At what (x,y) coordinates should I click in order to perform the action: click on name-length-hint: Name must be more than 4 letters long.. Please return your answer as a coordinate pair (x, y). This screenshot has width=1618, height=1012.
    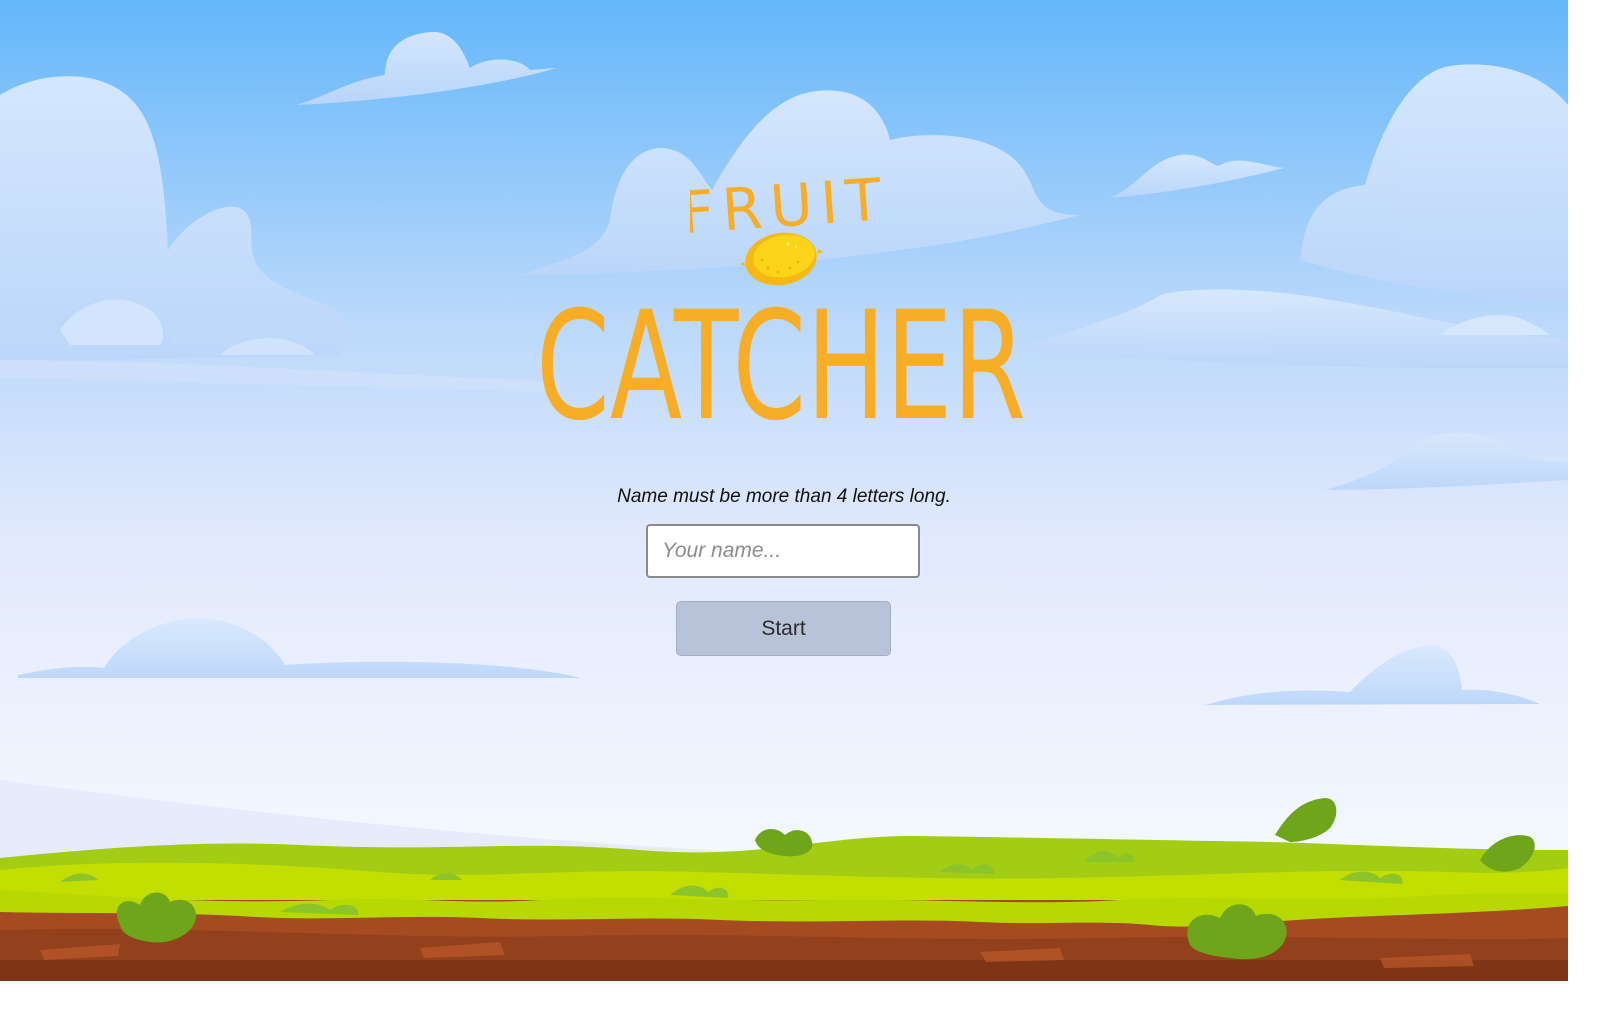
    Looking at the image, I should click on (784, 496).